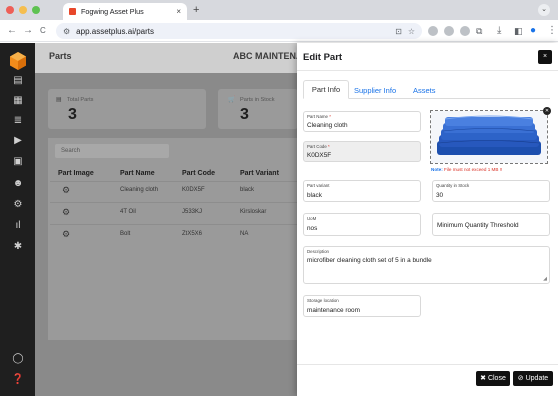 The image size is (558, 396). Describe the element at coordinates (23, 10) in the screenshot. I see `window-minimize-dot` at that location.